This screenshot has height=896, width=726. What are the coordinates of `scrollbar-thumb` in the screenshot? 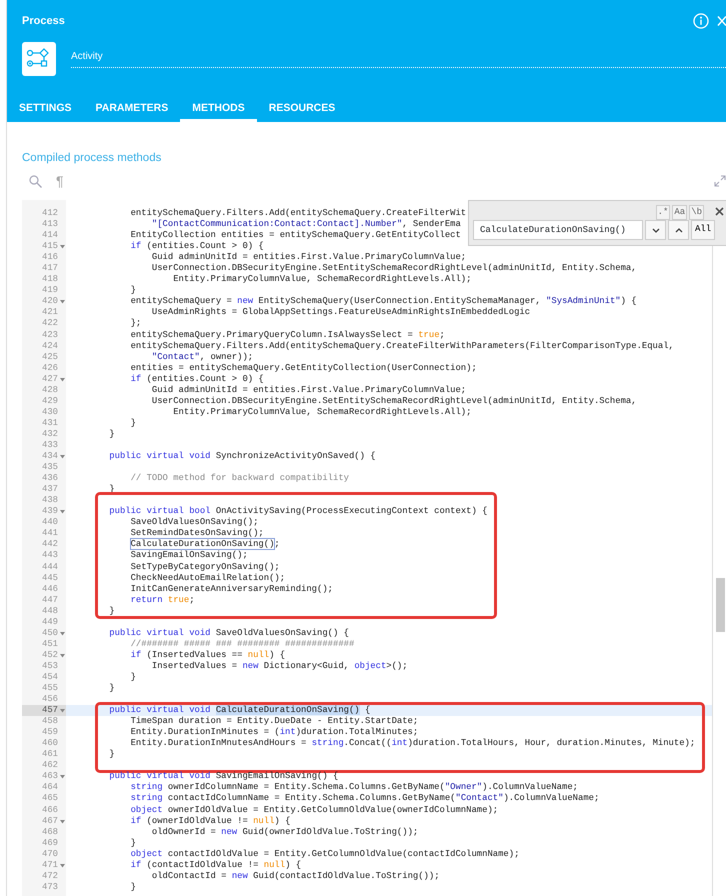 It's located at (720, 605).